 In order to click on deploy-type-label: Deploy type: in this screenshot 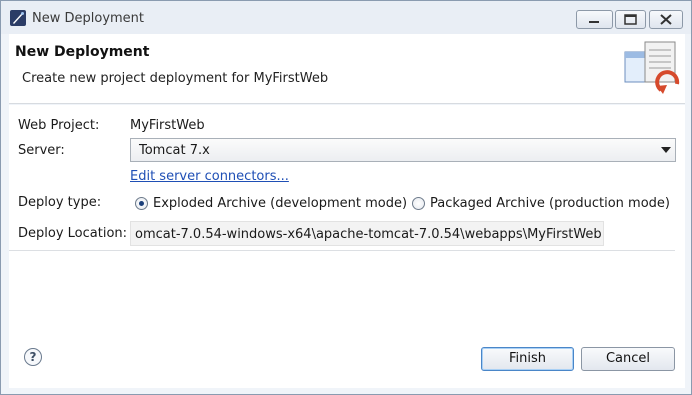, I will do `click(60, 202)`.